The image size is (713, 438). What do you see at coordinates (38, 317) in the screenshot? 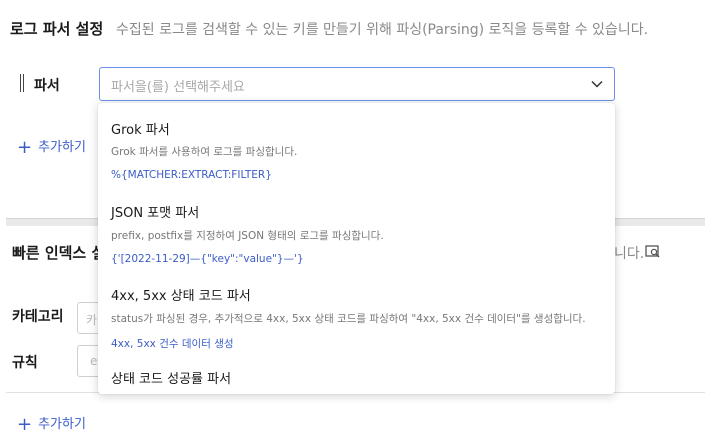
I see `category-label: 카테고리` at bounding box center [38, 317].